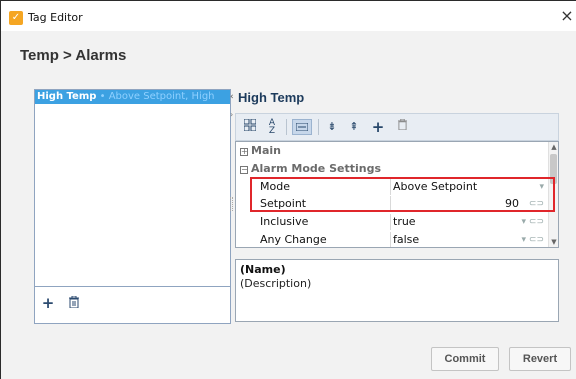  Describe the element at coordinates (468, 204) in the screenshot. I see `property-value: 90` at that location.